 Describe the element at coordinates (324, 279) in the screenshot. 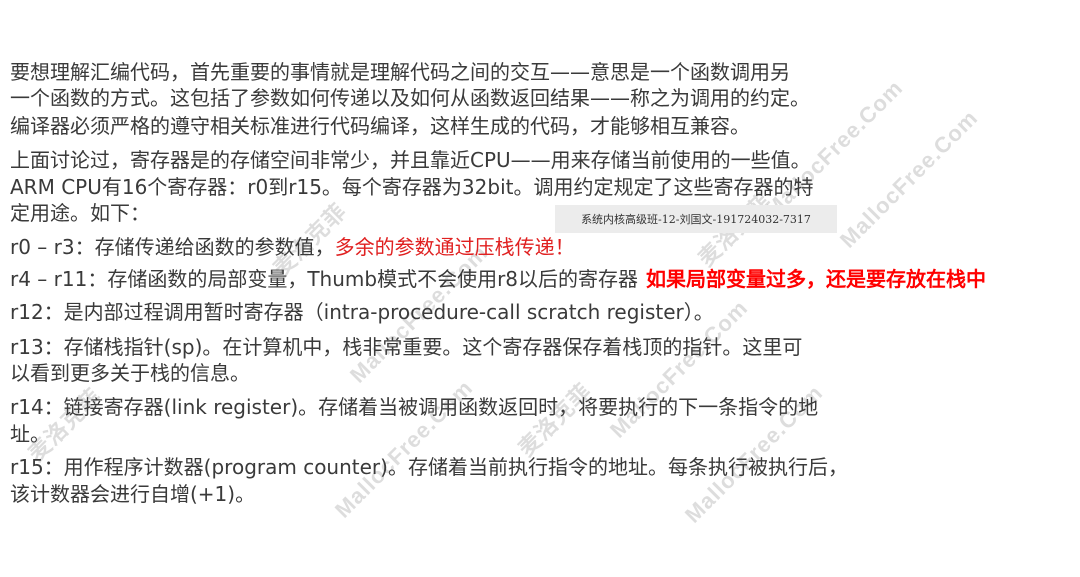

I see `register-desc: r4 – r11：存储函数的局部变量，Thumb模式不会使用r8以后的寄存器` at that location.